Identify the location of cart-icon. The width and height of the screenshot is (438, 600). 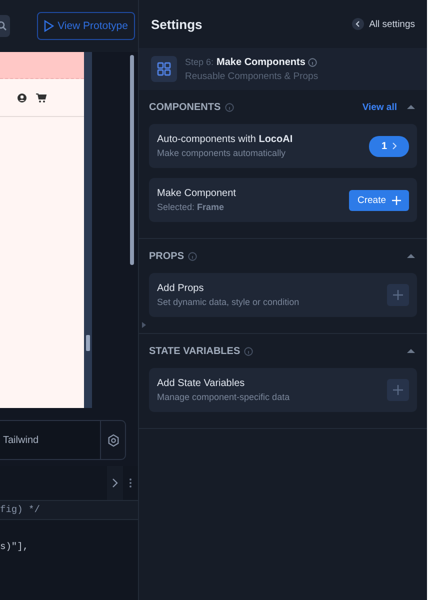
(41, 97).